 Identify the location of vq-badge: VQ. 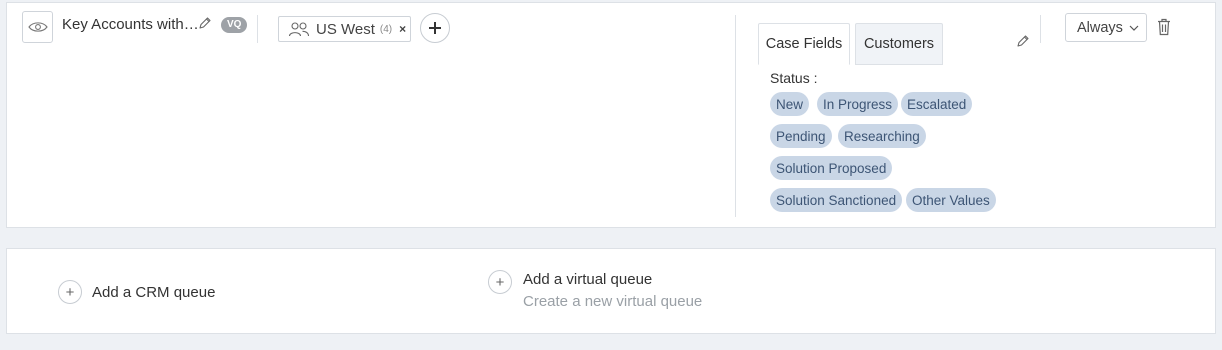
(234, 25).